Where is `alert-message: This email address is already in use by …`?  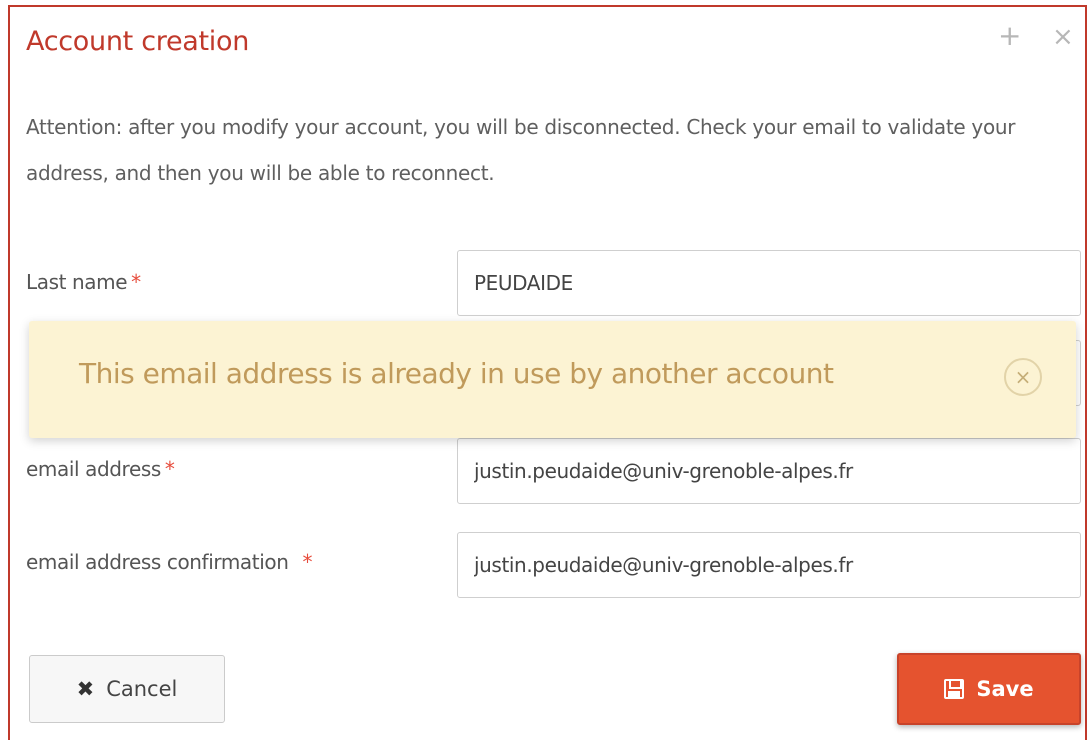
alert-message: This email address is already in use by … is located at coordinates (456, 373).